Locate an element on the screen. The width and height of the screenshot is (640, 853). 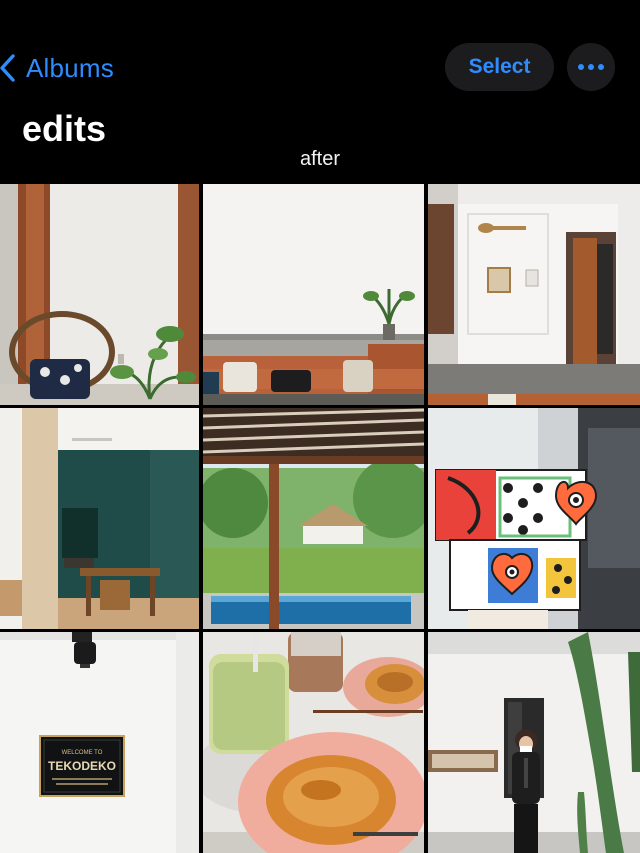
ellipsis-icon is located at coordinates (591, 67).